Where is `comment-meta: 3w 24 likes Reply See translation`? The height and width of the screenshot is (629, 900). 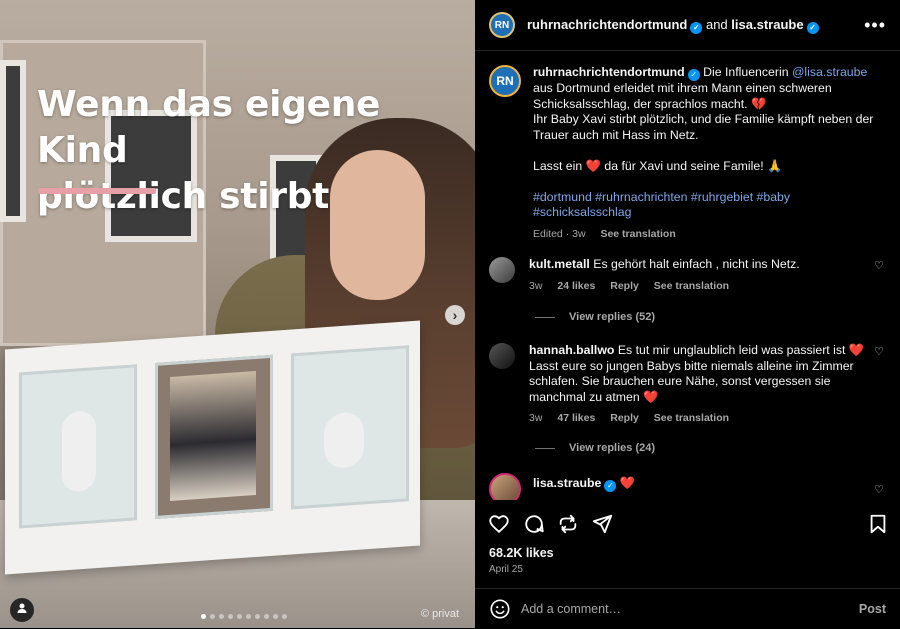 comment-meta: 3w 24 likes Reply See translation is located at coordinates (697, 287).